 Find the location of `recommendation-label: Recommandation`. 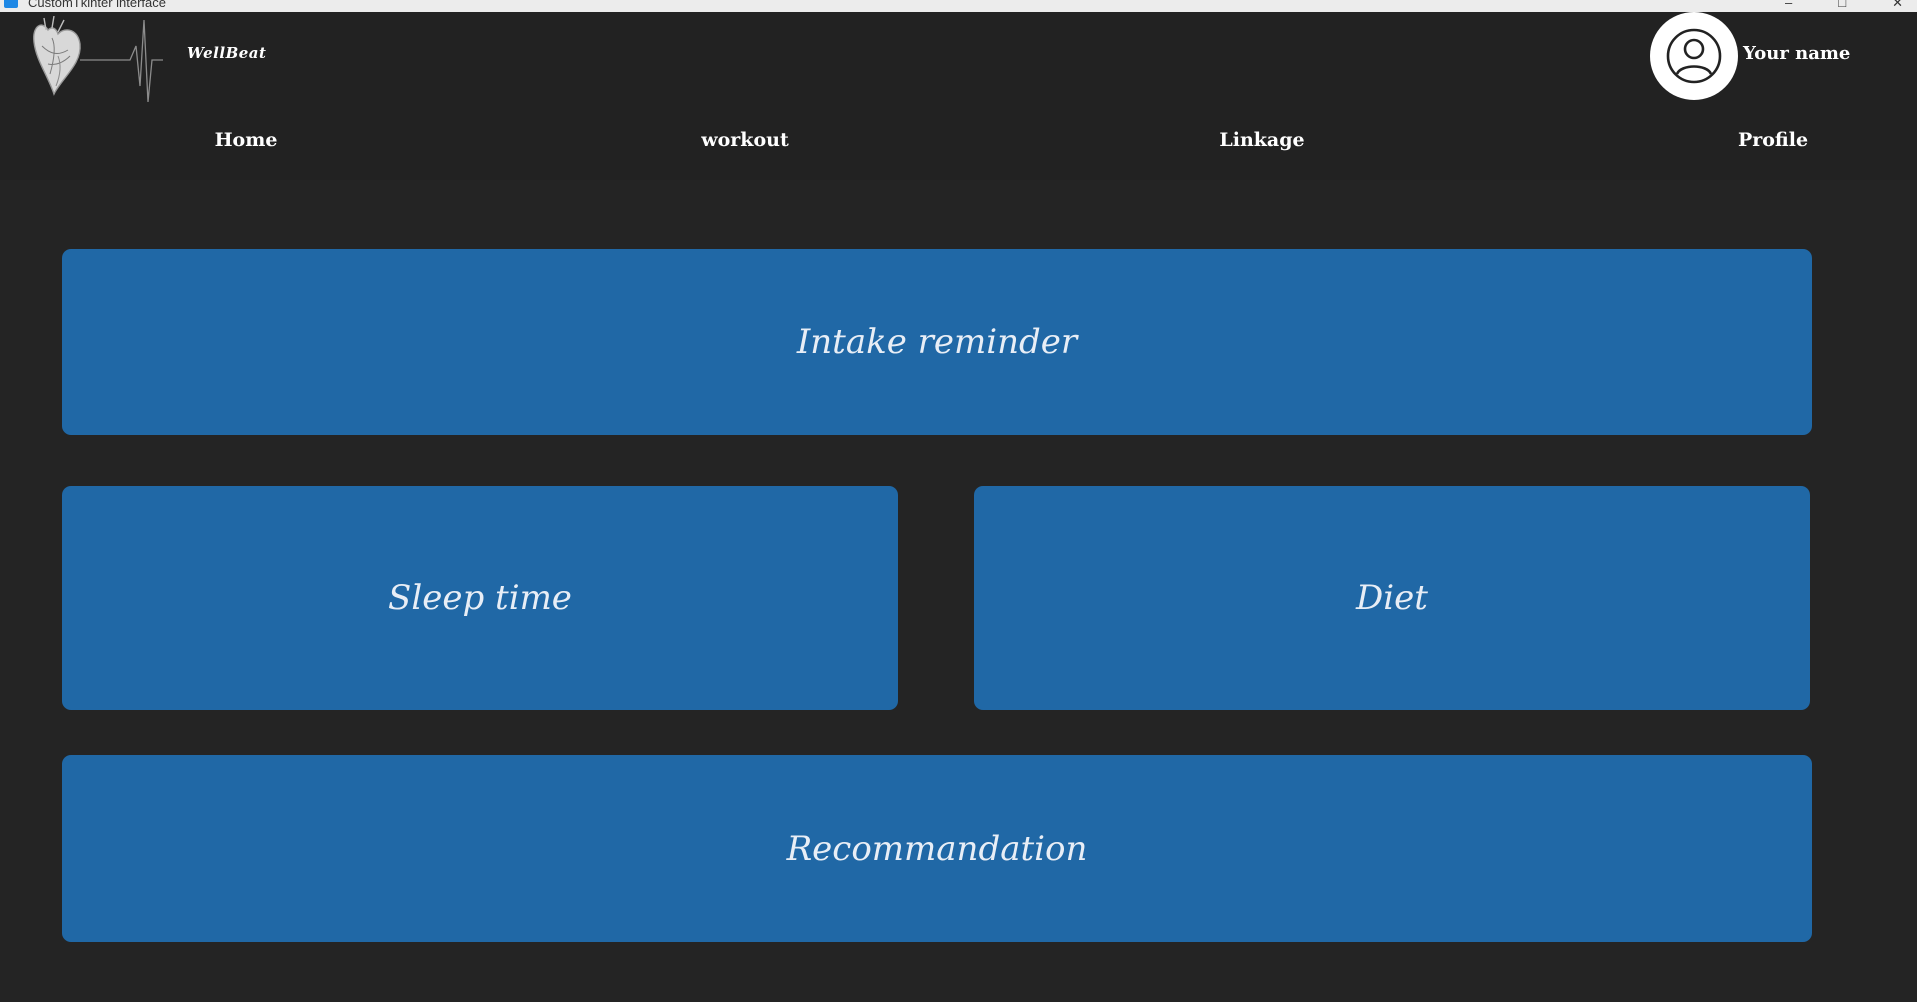

recommendation-label: Recommandation is located at coordinates (937, 848).